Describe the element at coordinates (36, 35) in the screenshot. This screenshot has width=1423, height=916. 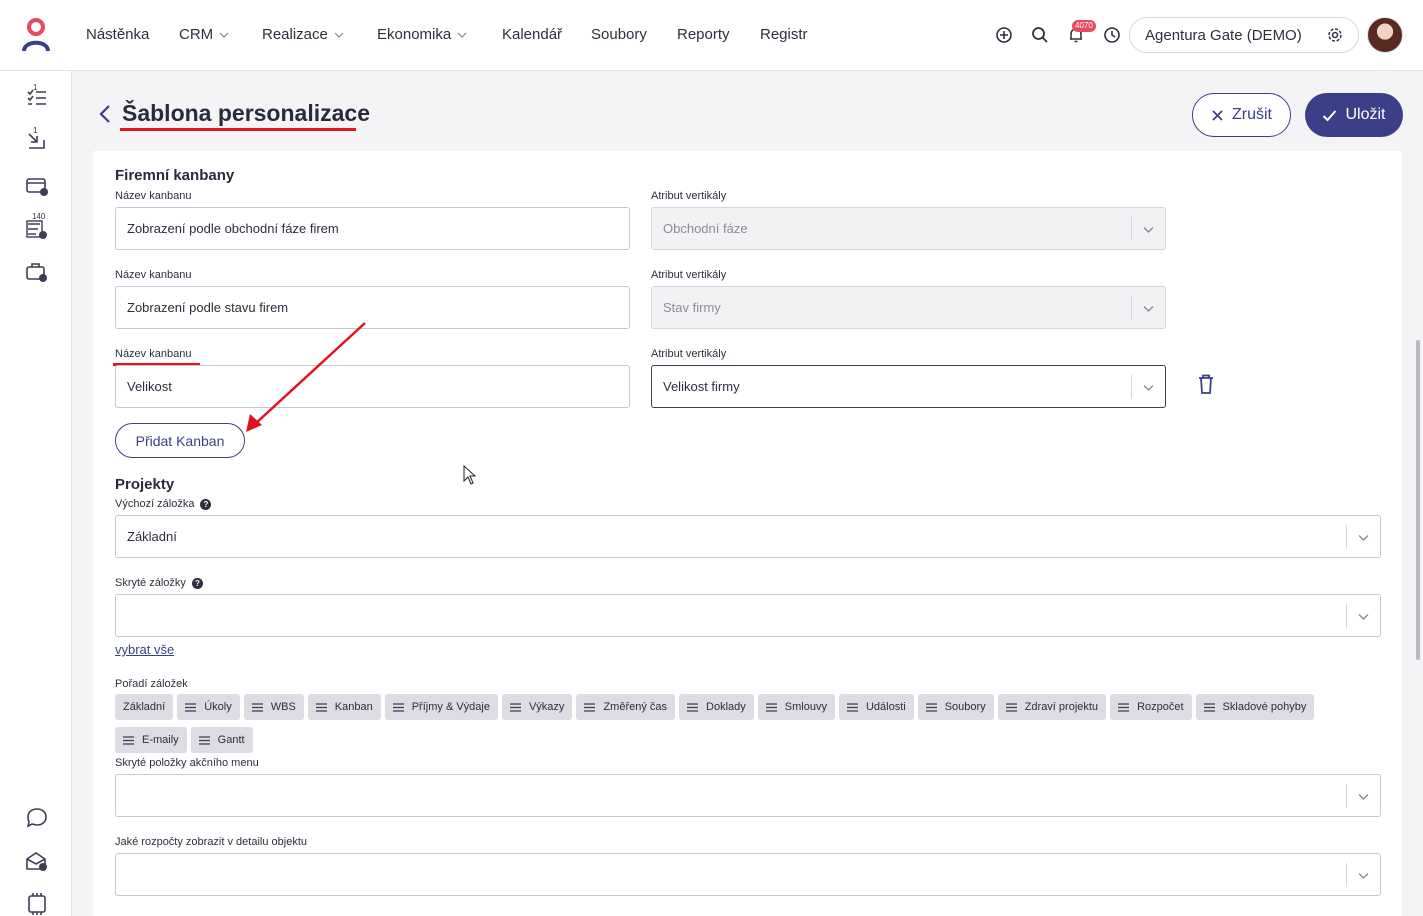
I see `app-logo` at that location.